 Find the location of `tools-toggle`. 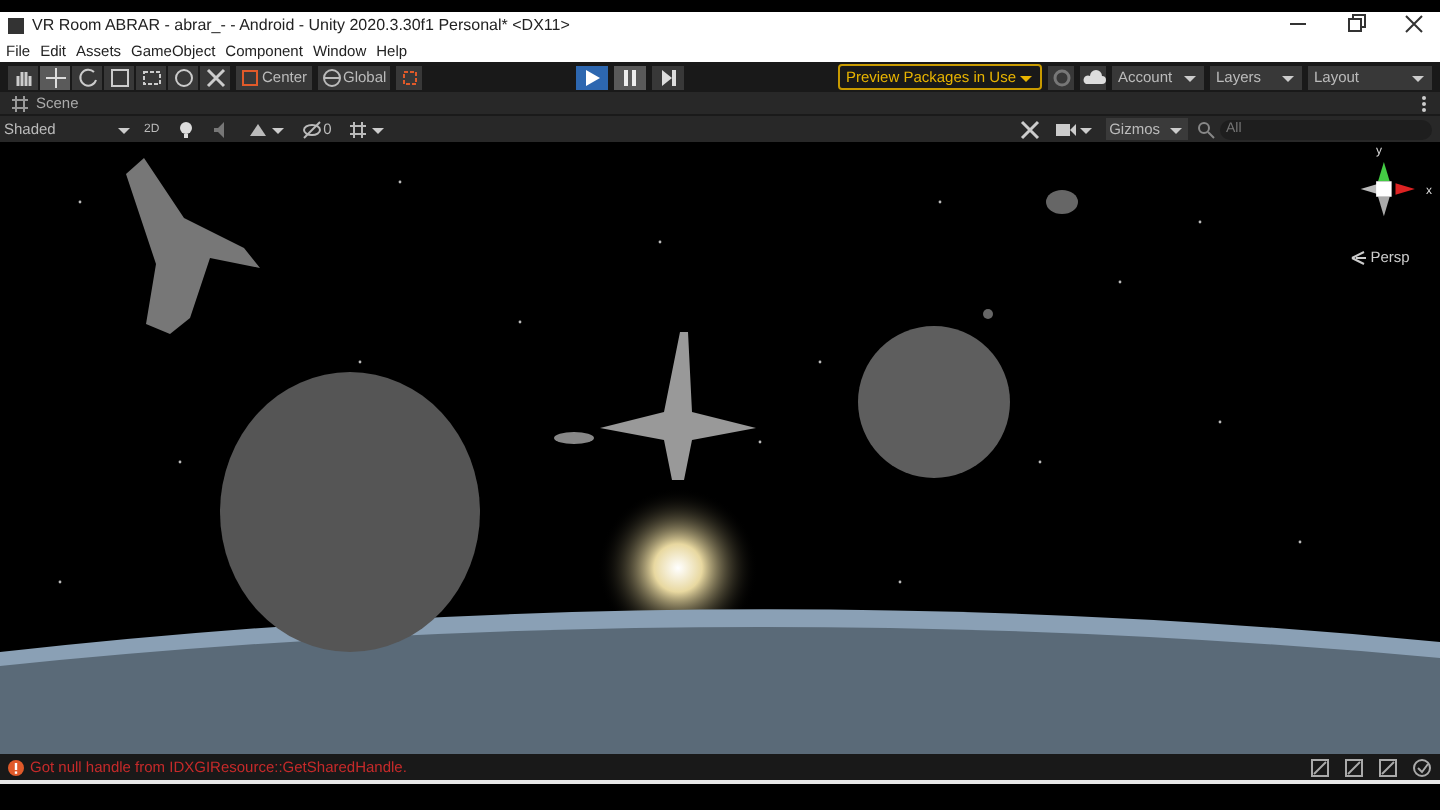

tools-toggle is located at coordinates (1029, 129).